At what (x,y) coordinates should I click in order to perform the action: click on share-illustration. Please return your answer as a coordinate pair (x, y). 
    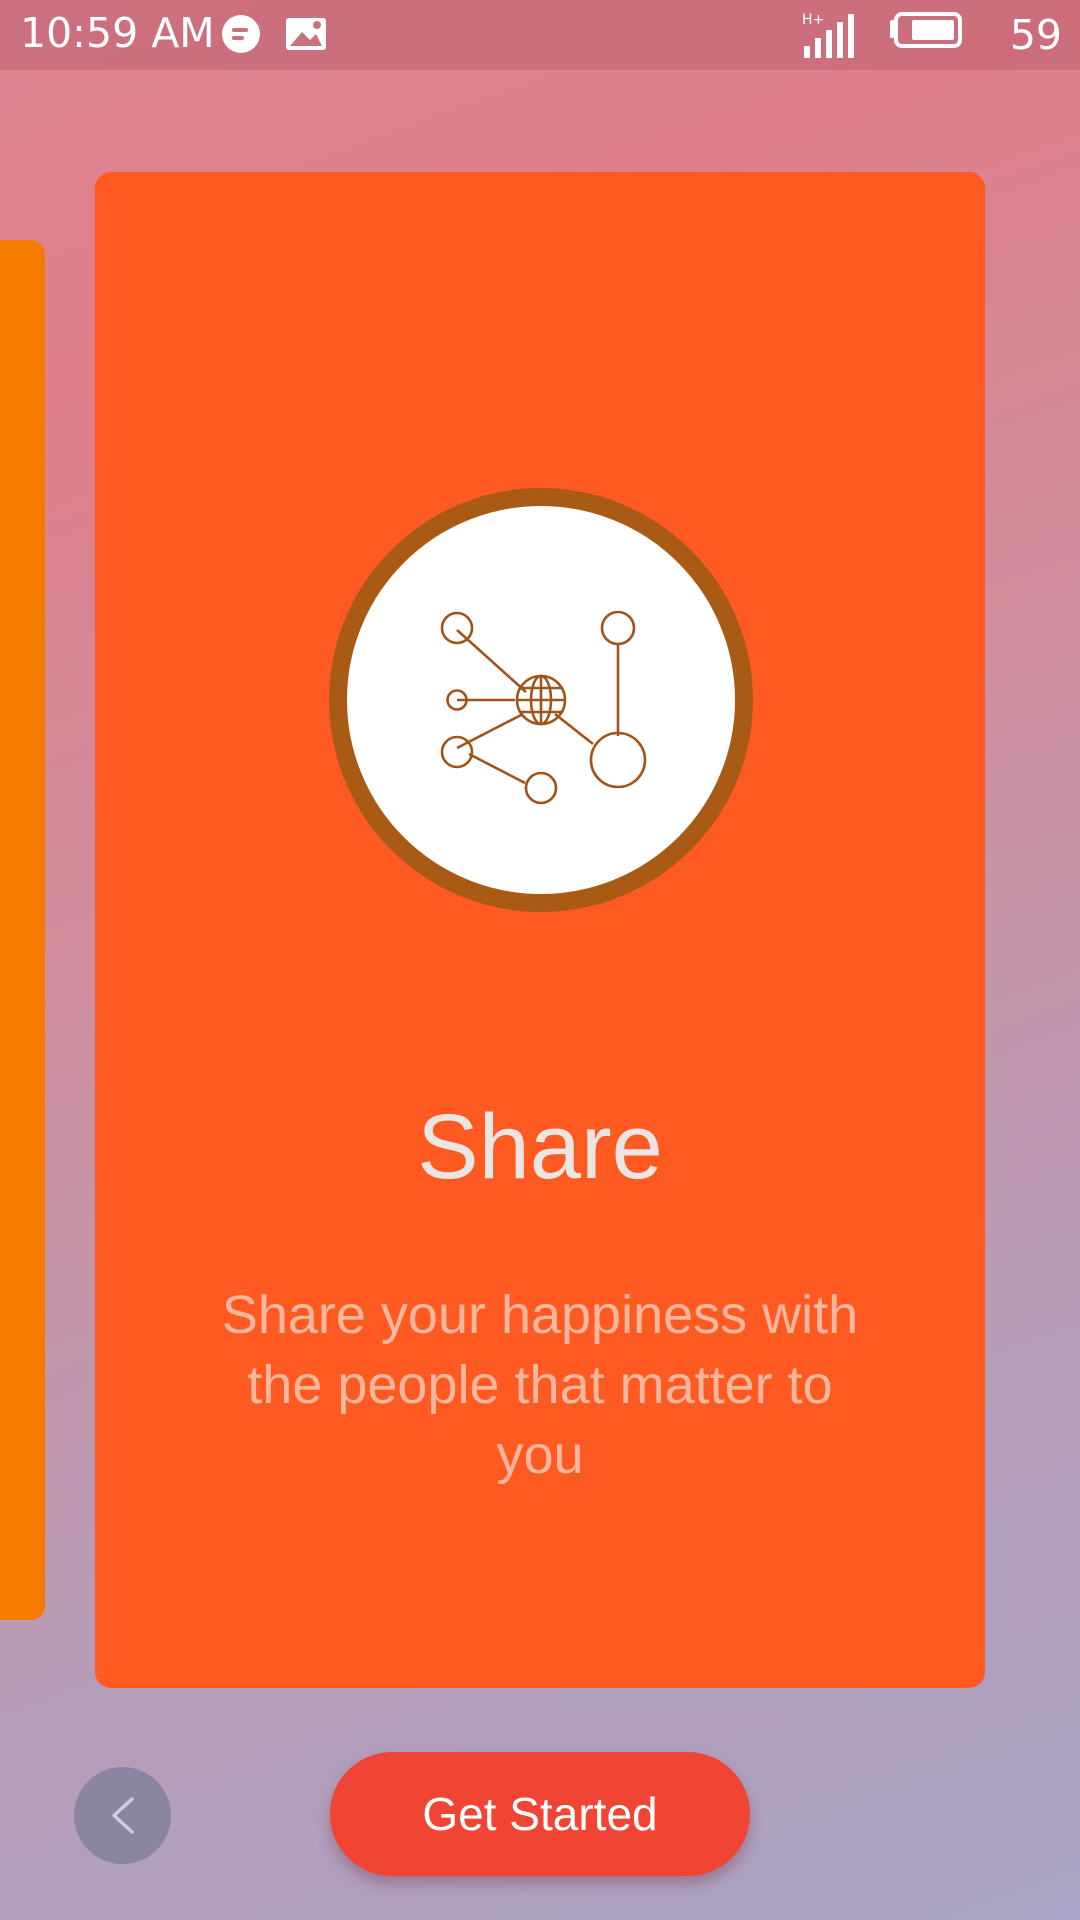
    Looking at the image, I should click on (541, 702).